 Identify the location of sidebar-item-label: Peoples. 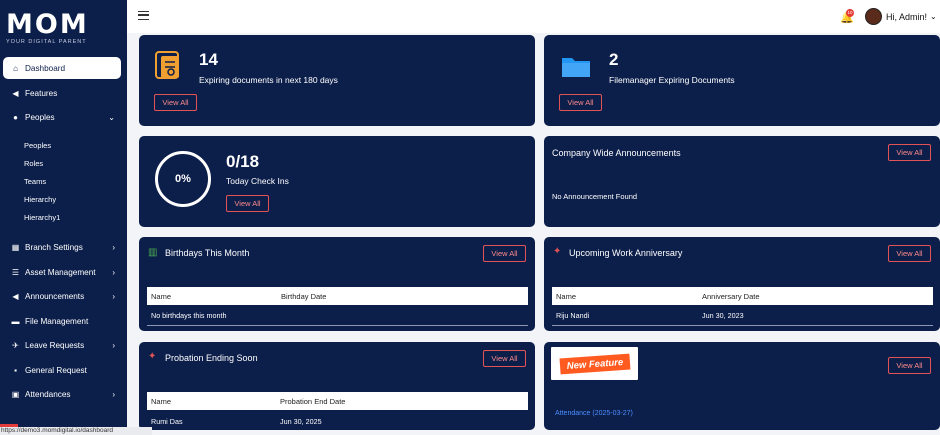
(40, 117).